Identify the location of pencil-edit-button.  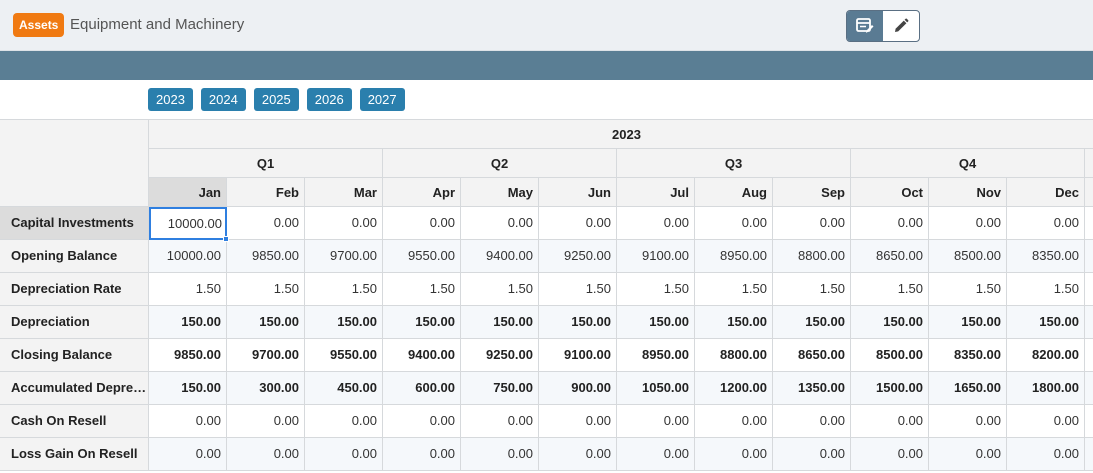
(901, 26).